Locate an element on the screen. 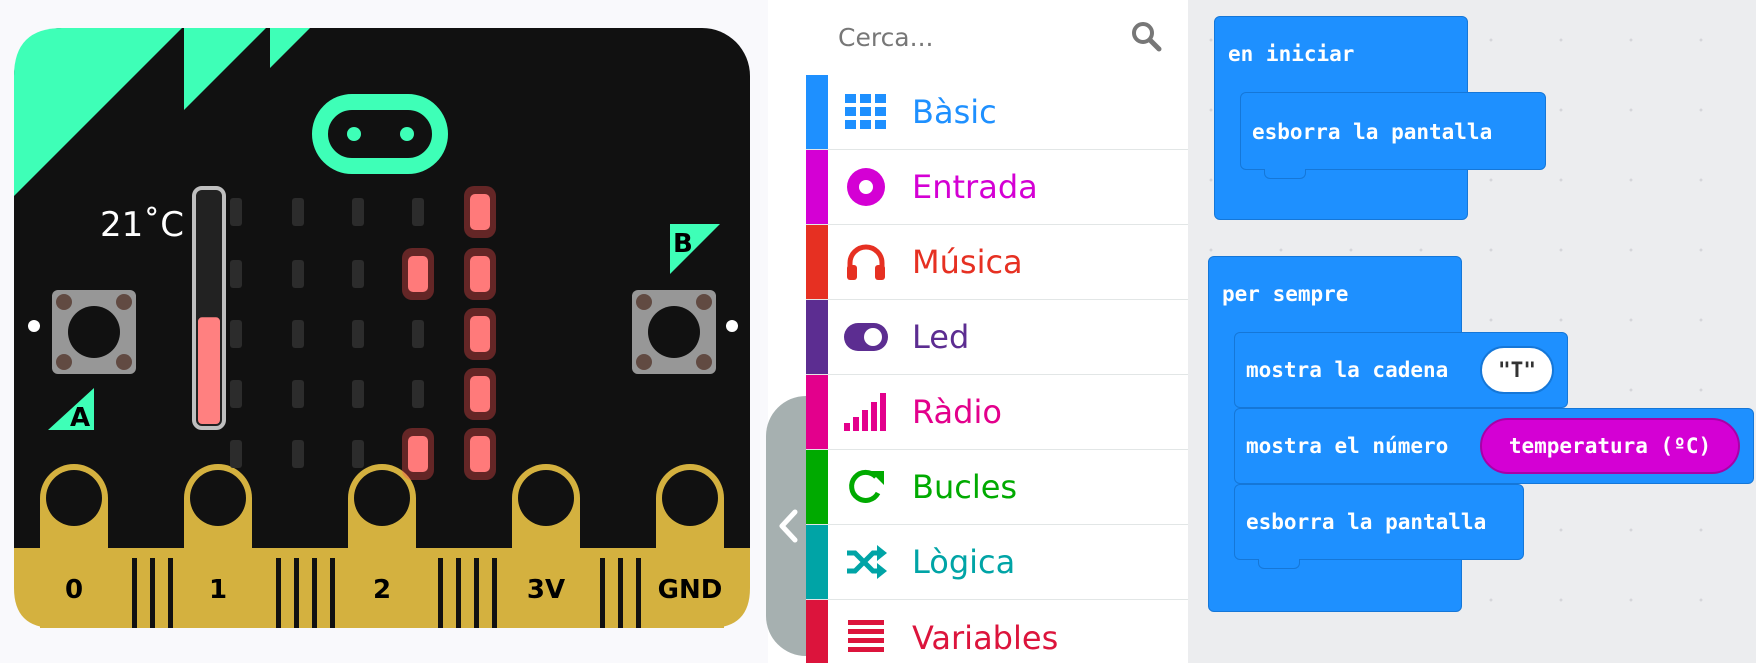 The width and height of the screenshot is (1756, 663). toolbox-category-radio: Ràdio is located at coordinates (997, 412).